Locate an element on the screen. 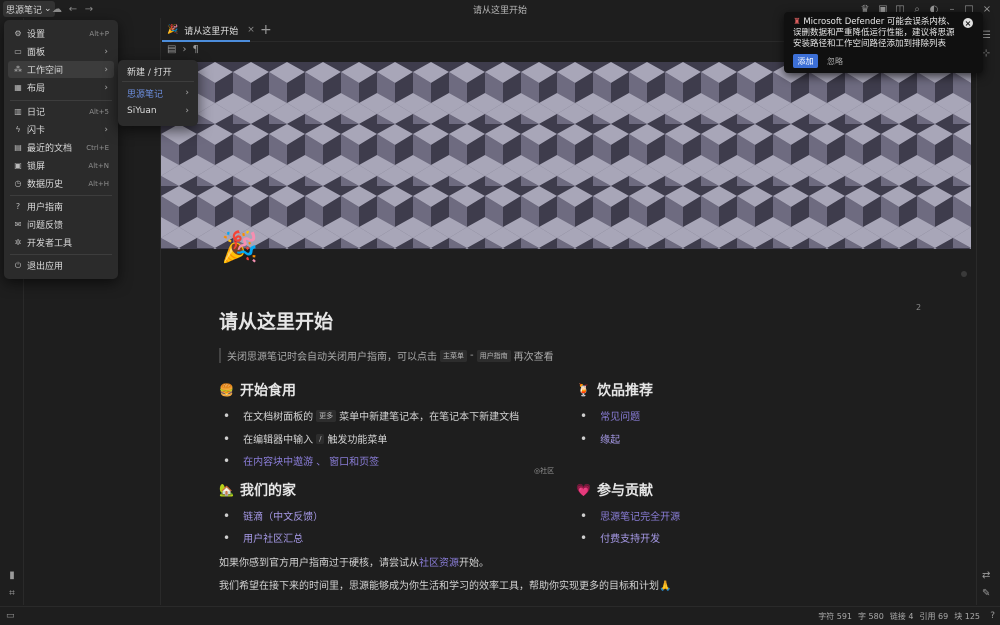 The image size is (1000, 625). menu-item-shortcut: Alt+P is located at coordinates (99, 33).